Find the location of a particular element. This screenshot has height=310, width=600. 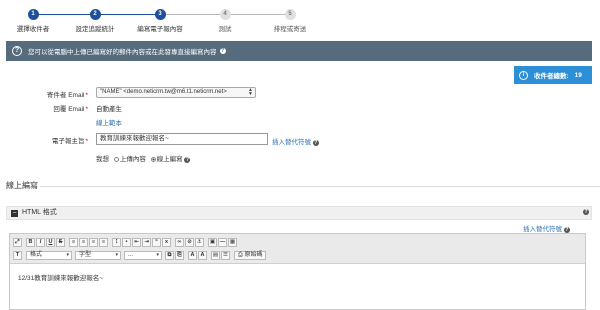

show-blocks-icon: ▤ is located at coordinates (215, 255).